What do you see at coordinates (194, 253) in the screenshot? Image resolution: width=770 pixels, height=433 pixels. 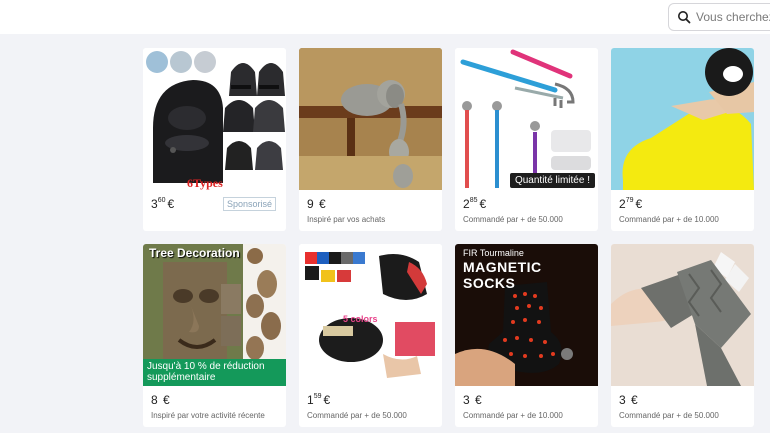 I see `image-title-tree-decoration: Tree Decoration` at bounding box center [194, 253].